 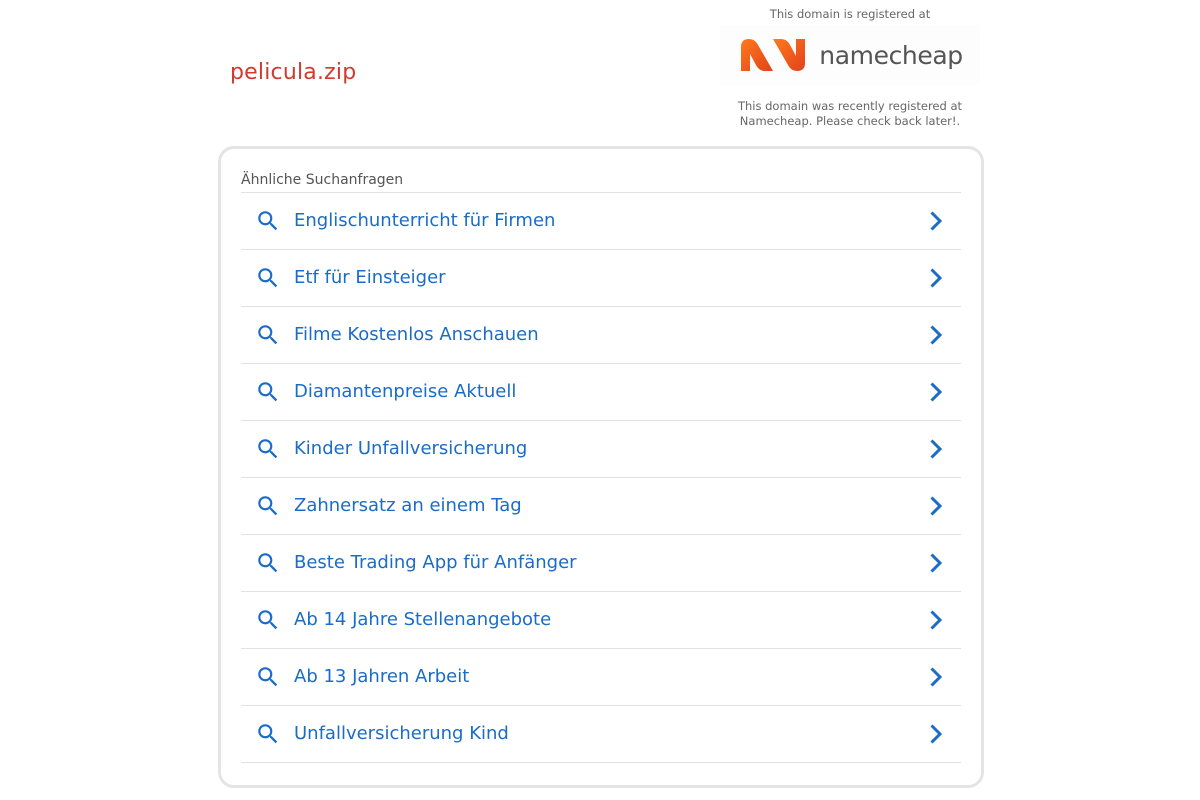 I want to click on related-search-item-7: Beste Trading App für Anfänger, so click(x=601, y=563).